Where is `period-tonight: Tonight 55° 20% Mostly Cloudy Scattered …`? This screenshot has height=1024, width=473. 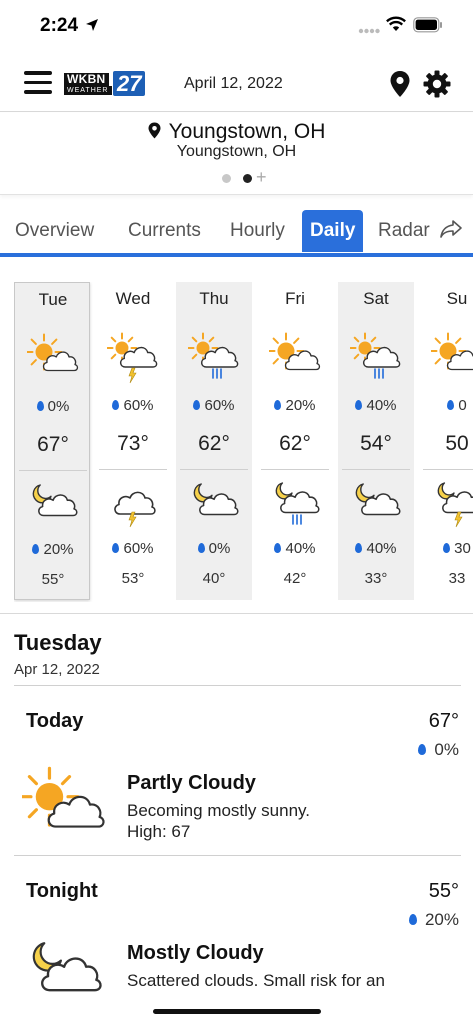 period-tonight: Tonight 55° 20% Mostly Cloudy Scattered … is located at coordinates (236, 931).